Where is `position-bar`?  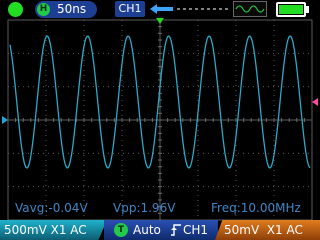 position-bar is located at coordinates (165, 9).